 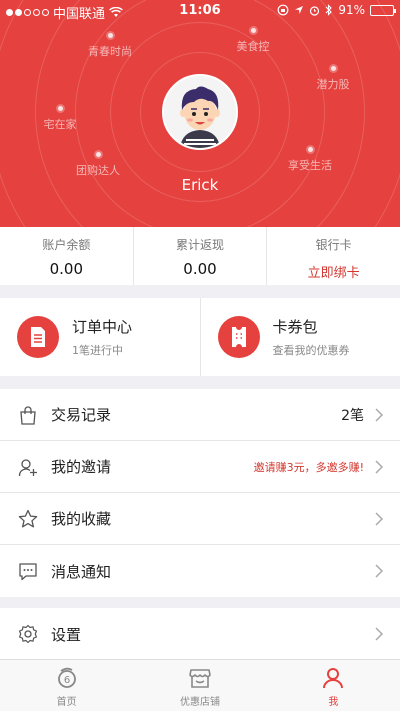 I want to click on invite-promo-text: 邀请赚3元，多邀多赚!, so click(x=308, y=467).